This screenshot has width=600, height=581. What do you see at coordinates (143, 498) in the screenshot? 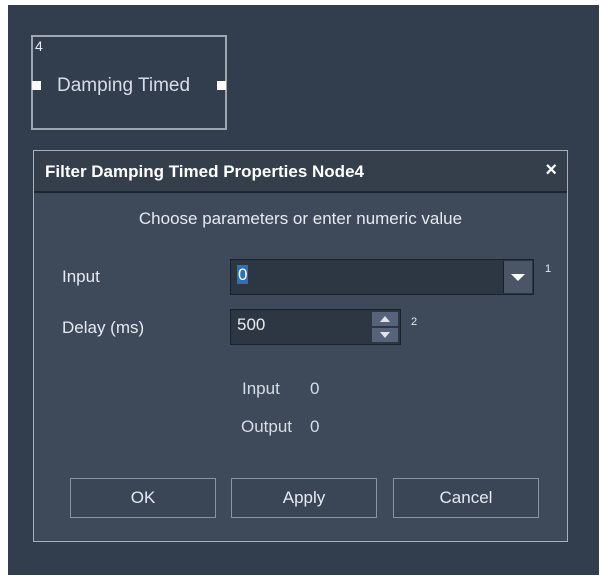
I see `ok-button: OK` at bounding box center [143, 498].